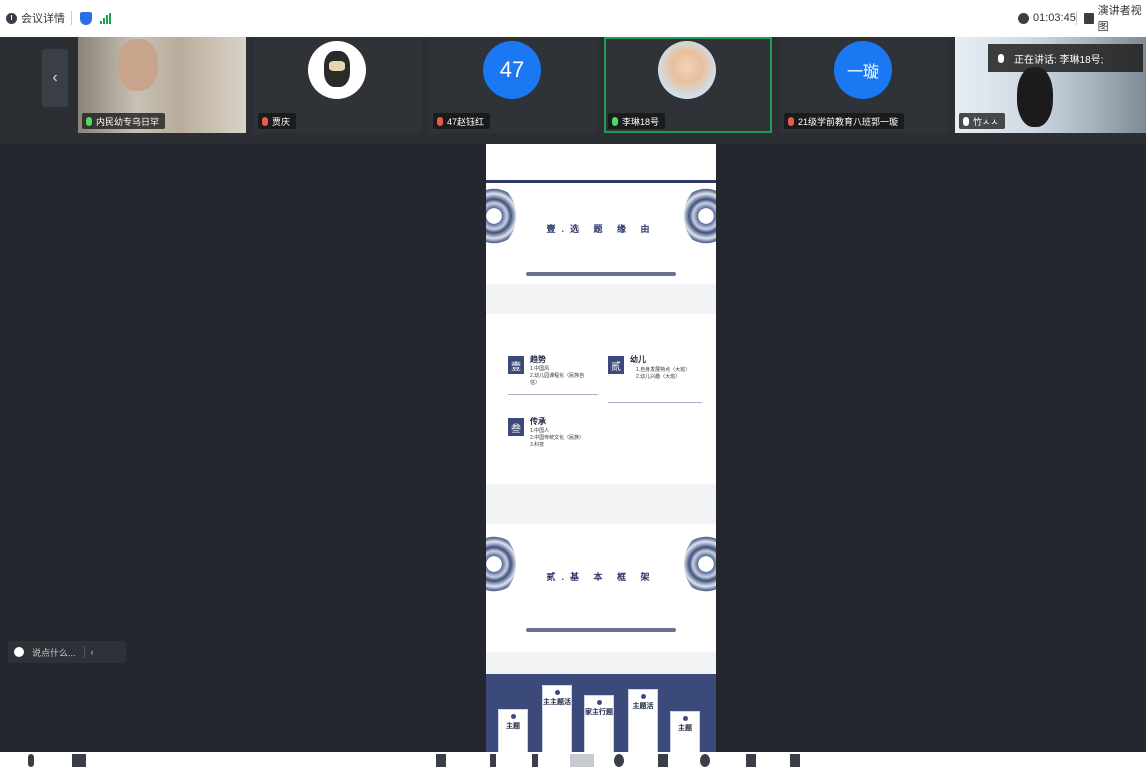  Describe the element at coordinates (538, 421) in the screenshot. I see `card-title: 传承` at that location.